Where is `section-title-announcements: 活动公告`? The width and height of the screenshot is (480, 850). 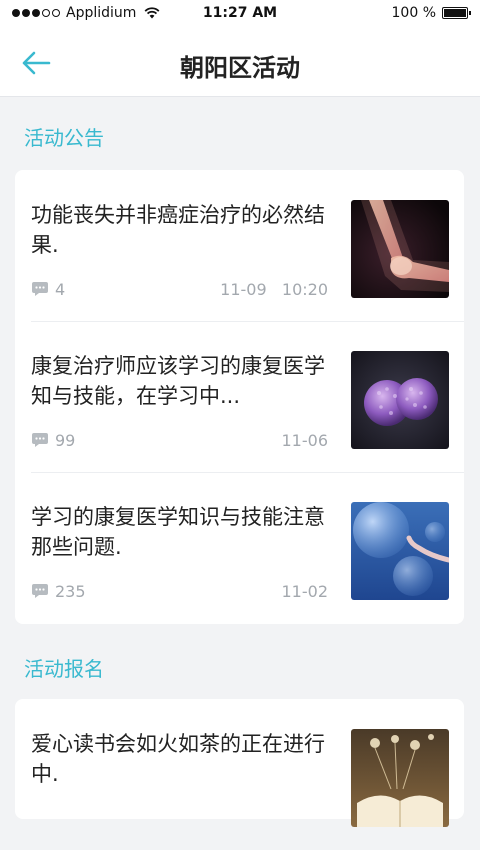 section-title-announcements: 活动公告 is located at coordinates (64, 138).